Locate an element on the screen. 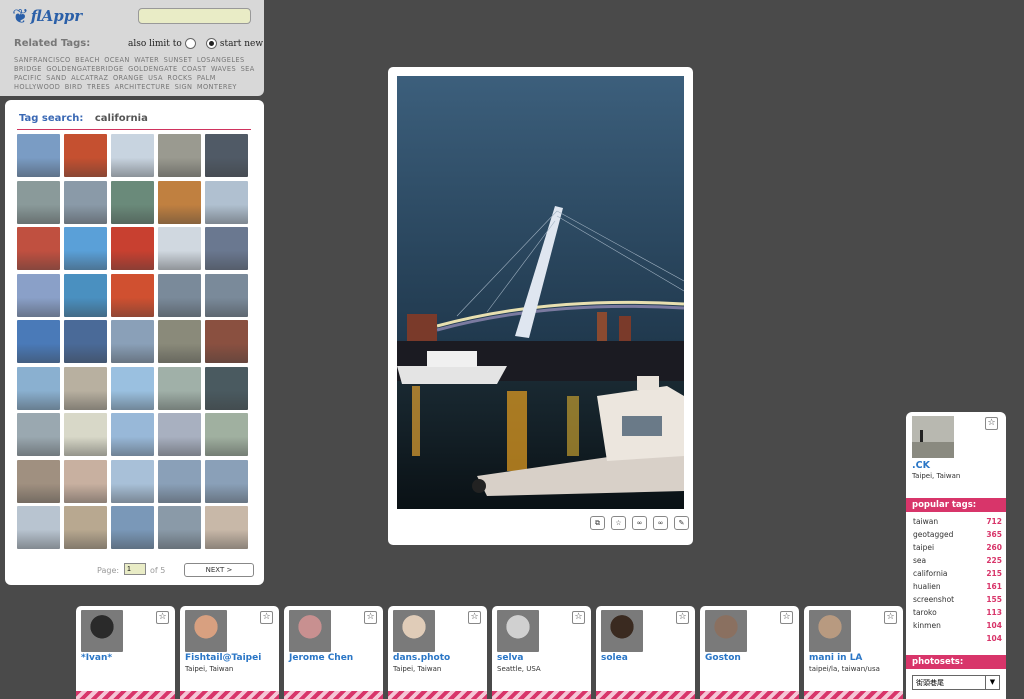 Image resolution: width=1024 pixels, height=699 pixels. contact-name: Fishtail@Taipei is located at coordinates (223, 658).